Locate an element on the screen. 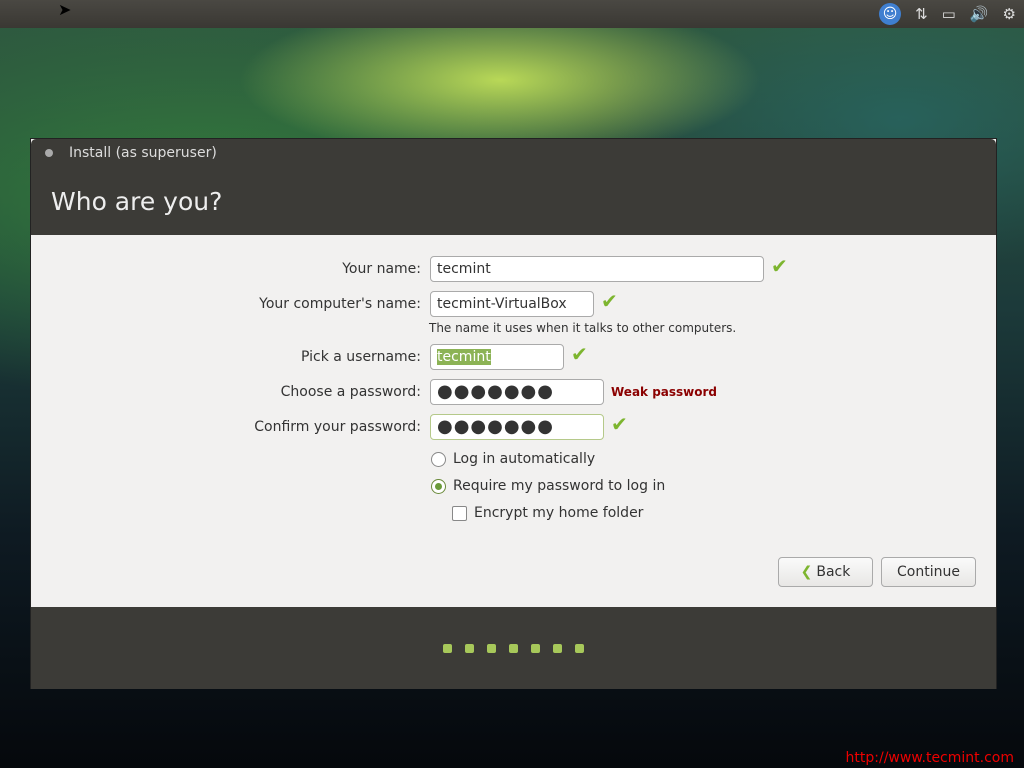 The image size is (1024, 768). back-button: ❮ Back is located at coordinates (825, 572).